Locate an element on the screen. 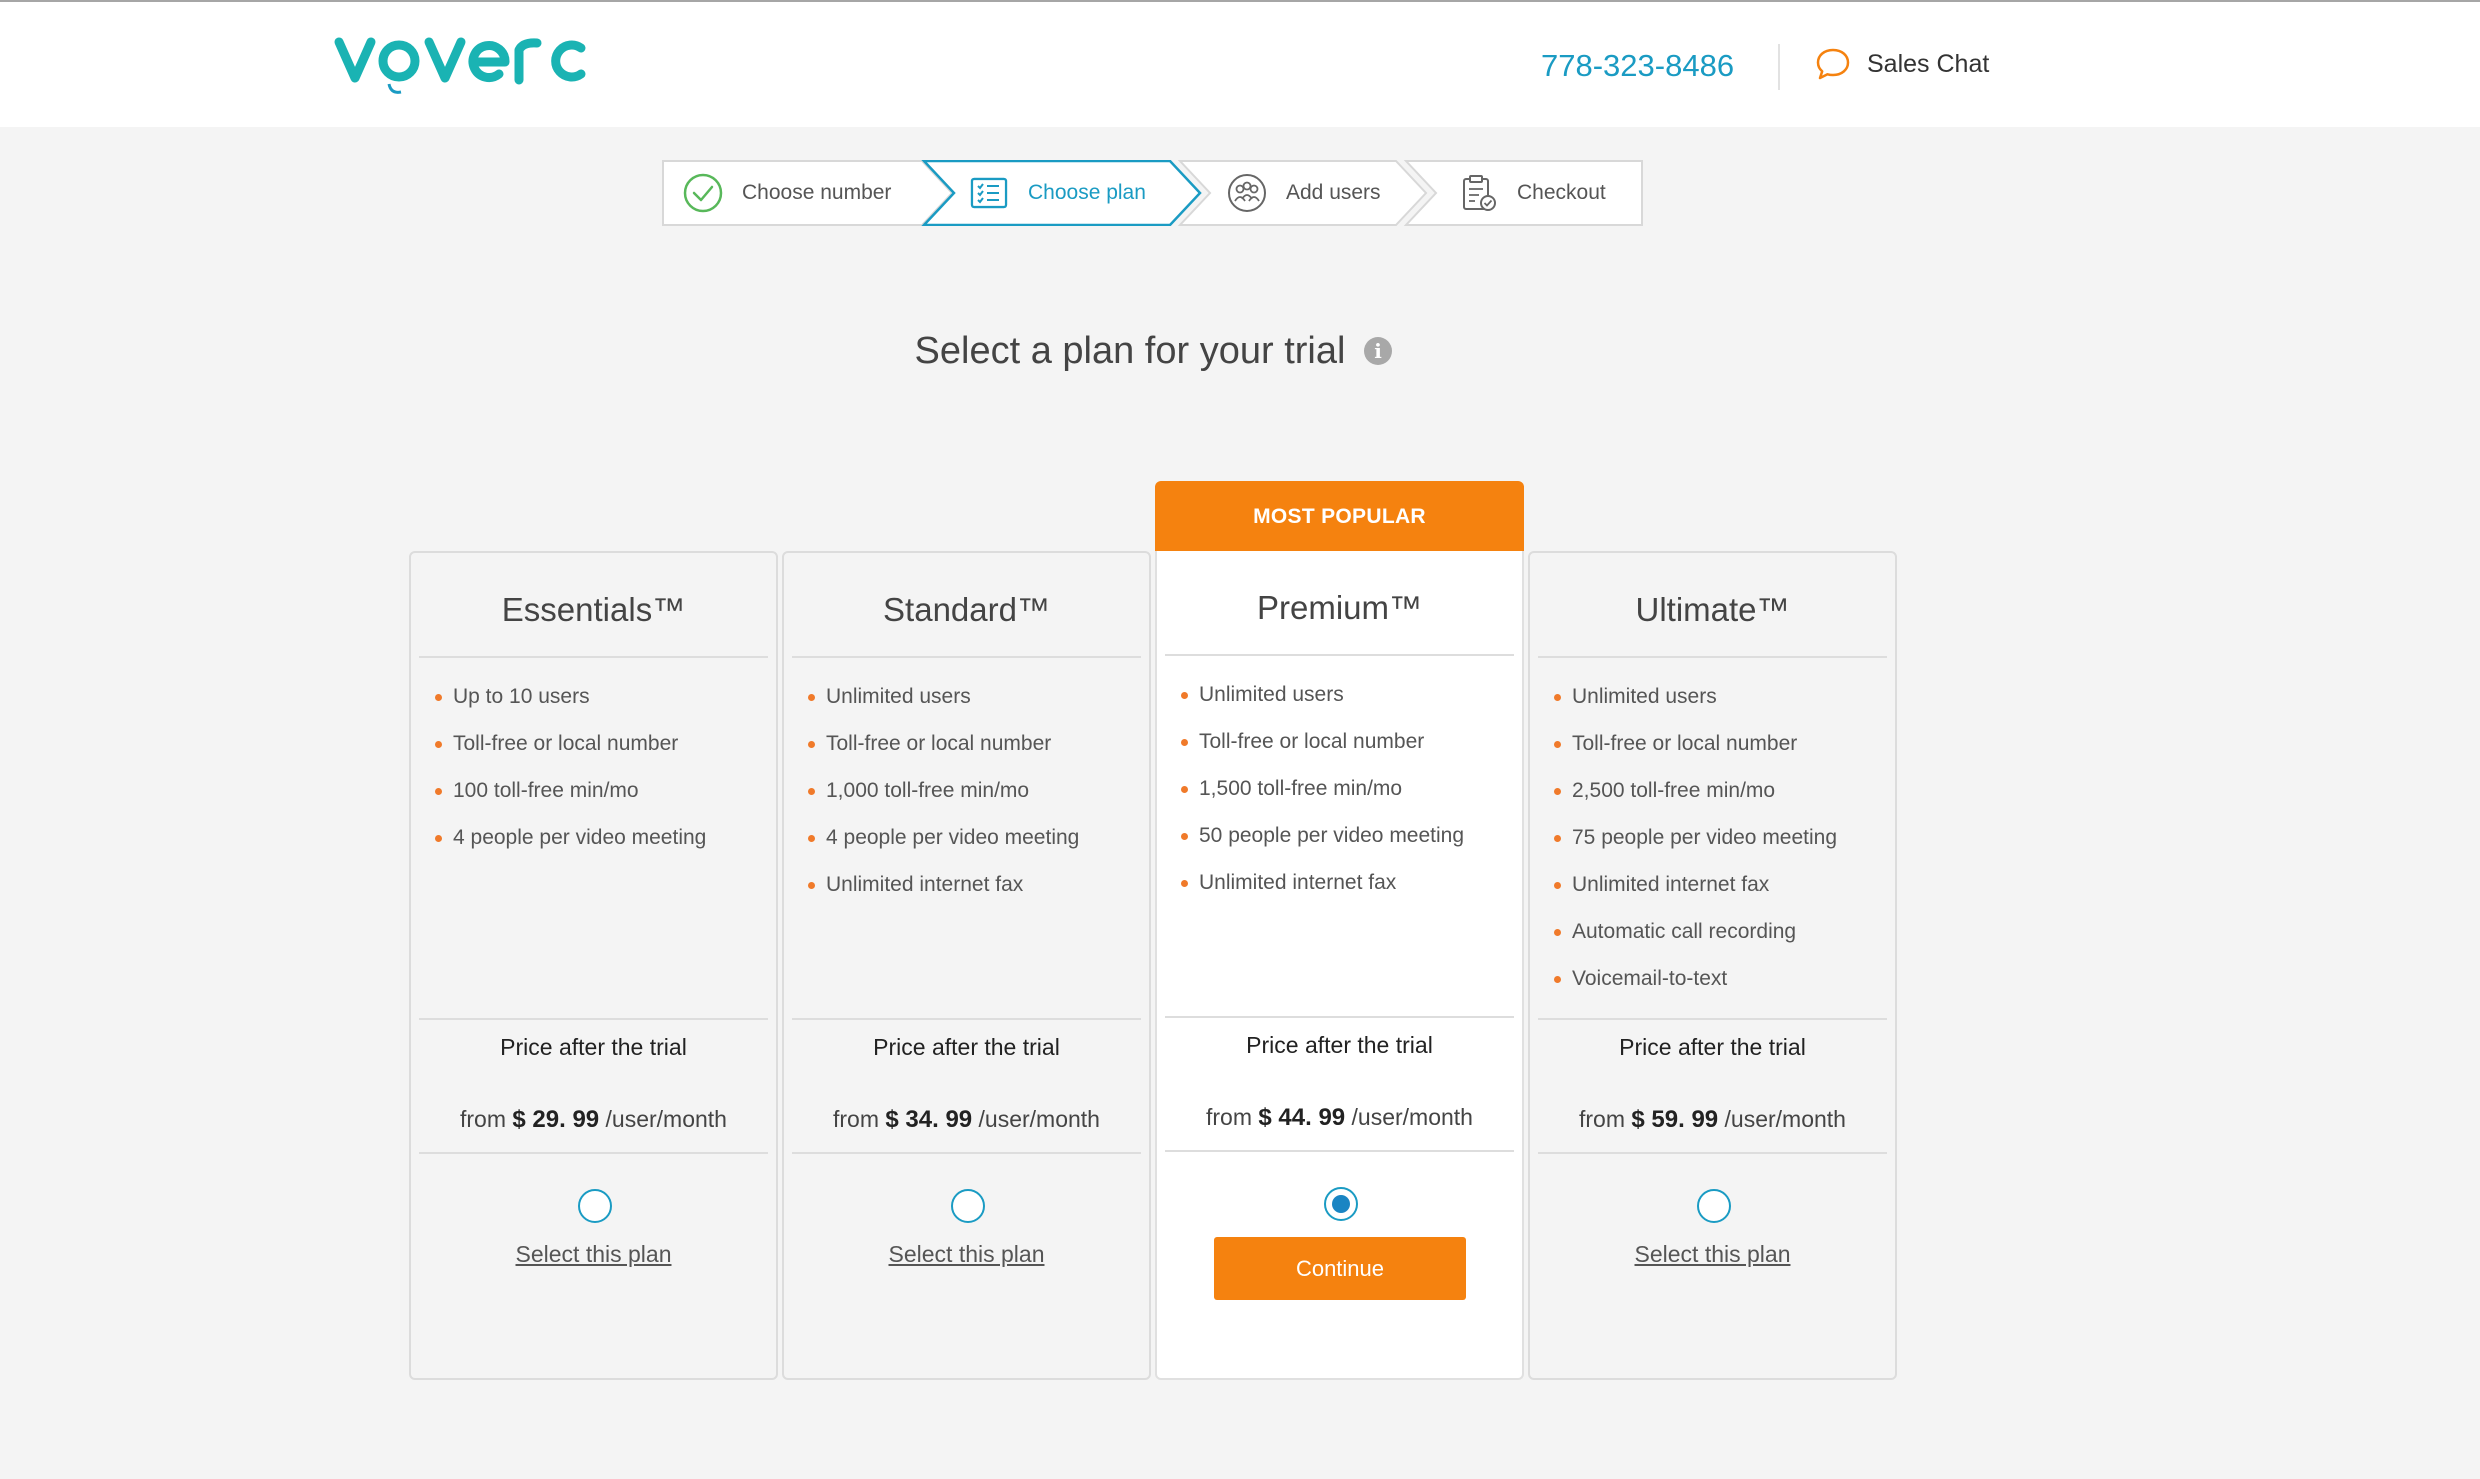 This screenshot has height=1479, width=2480. page-title: Select a plan for your trial is located at coordinates (1130, 351).